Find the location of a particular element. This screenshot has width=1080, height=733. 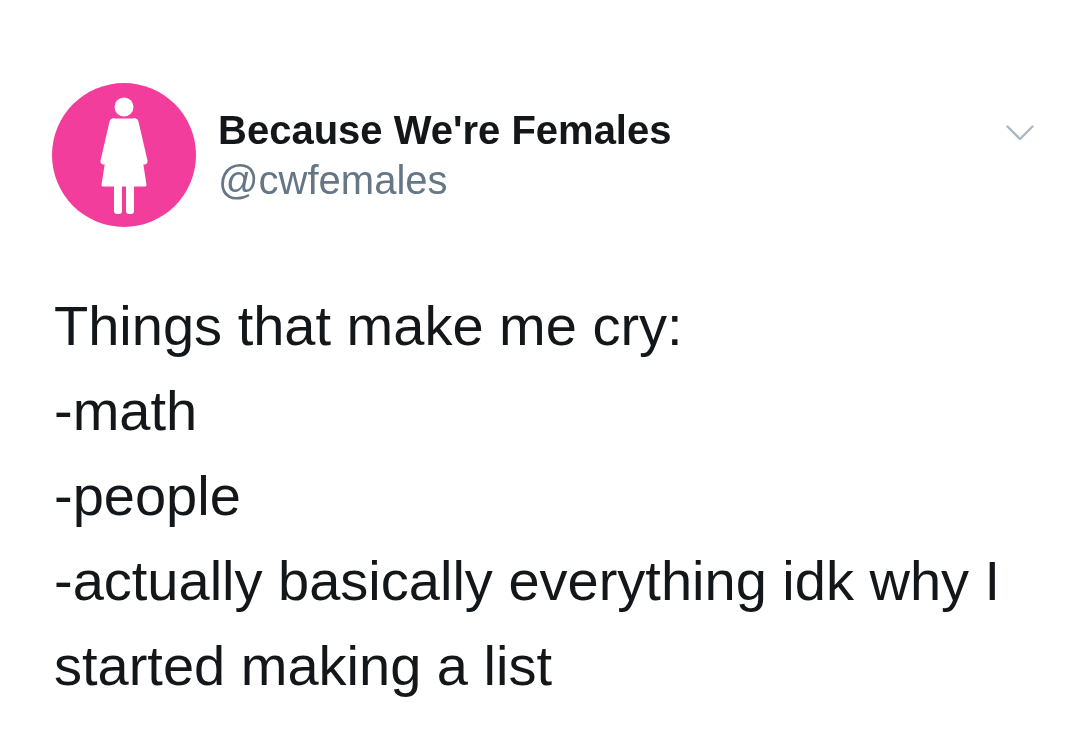

chevron-down-icon is located at coordinates (1020, 133).